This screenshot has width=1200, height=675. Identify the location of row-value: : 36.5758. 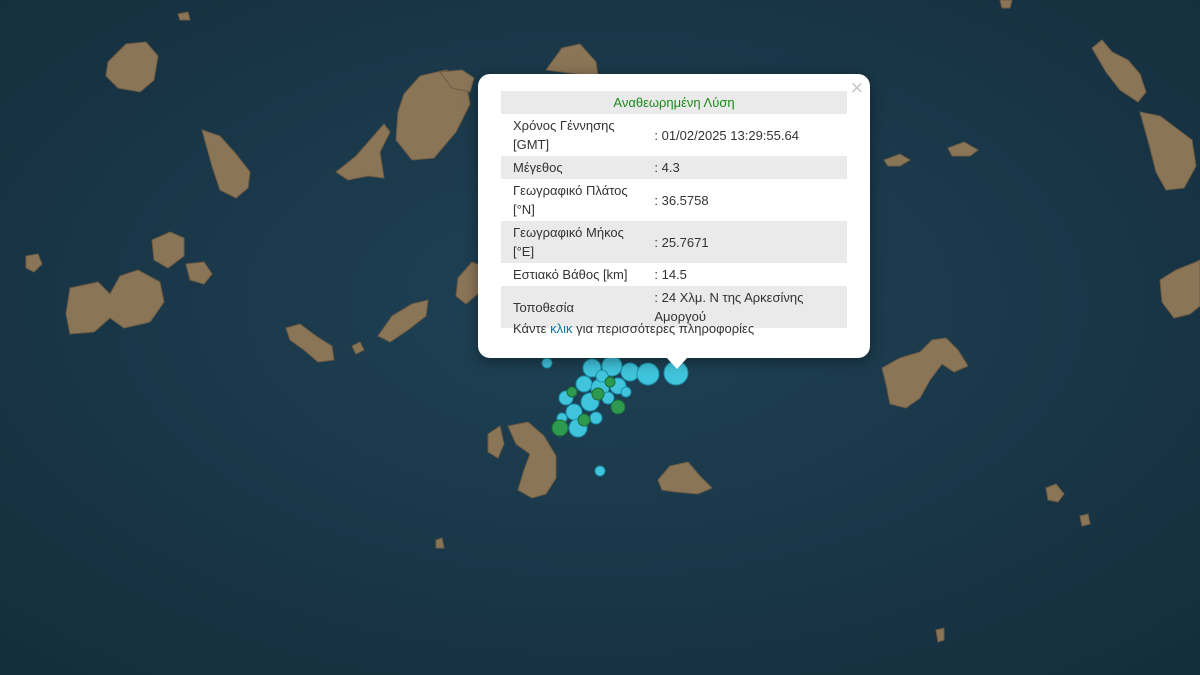
(681, 200).